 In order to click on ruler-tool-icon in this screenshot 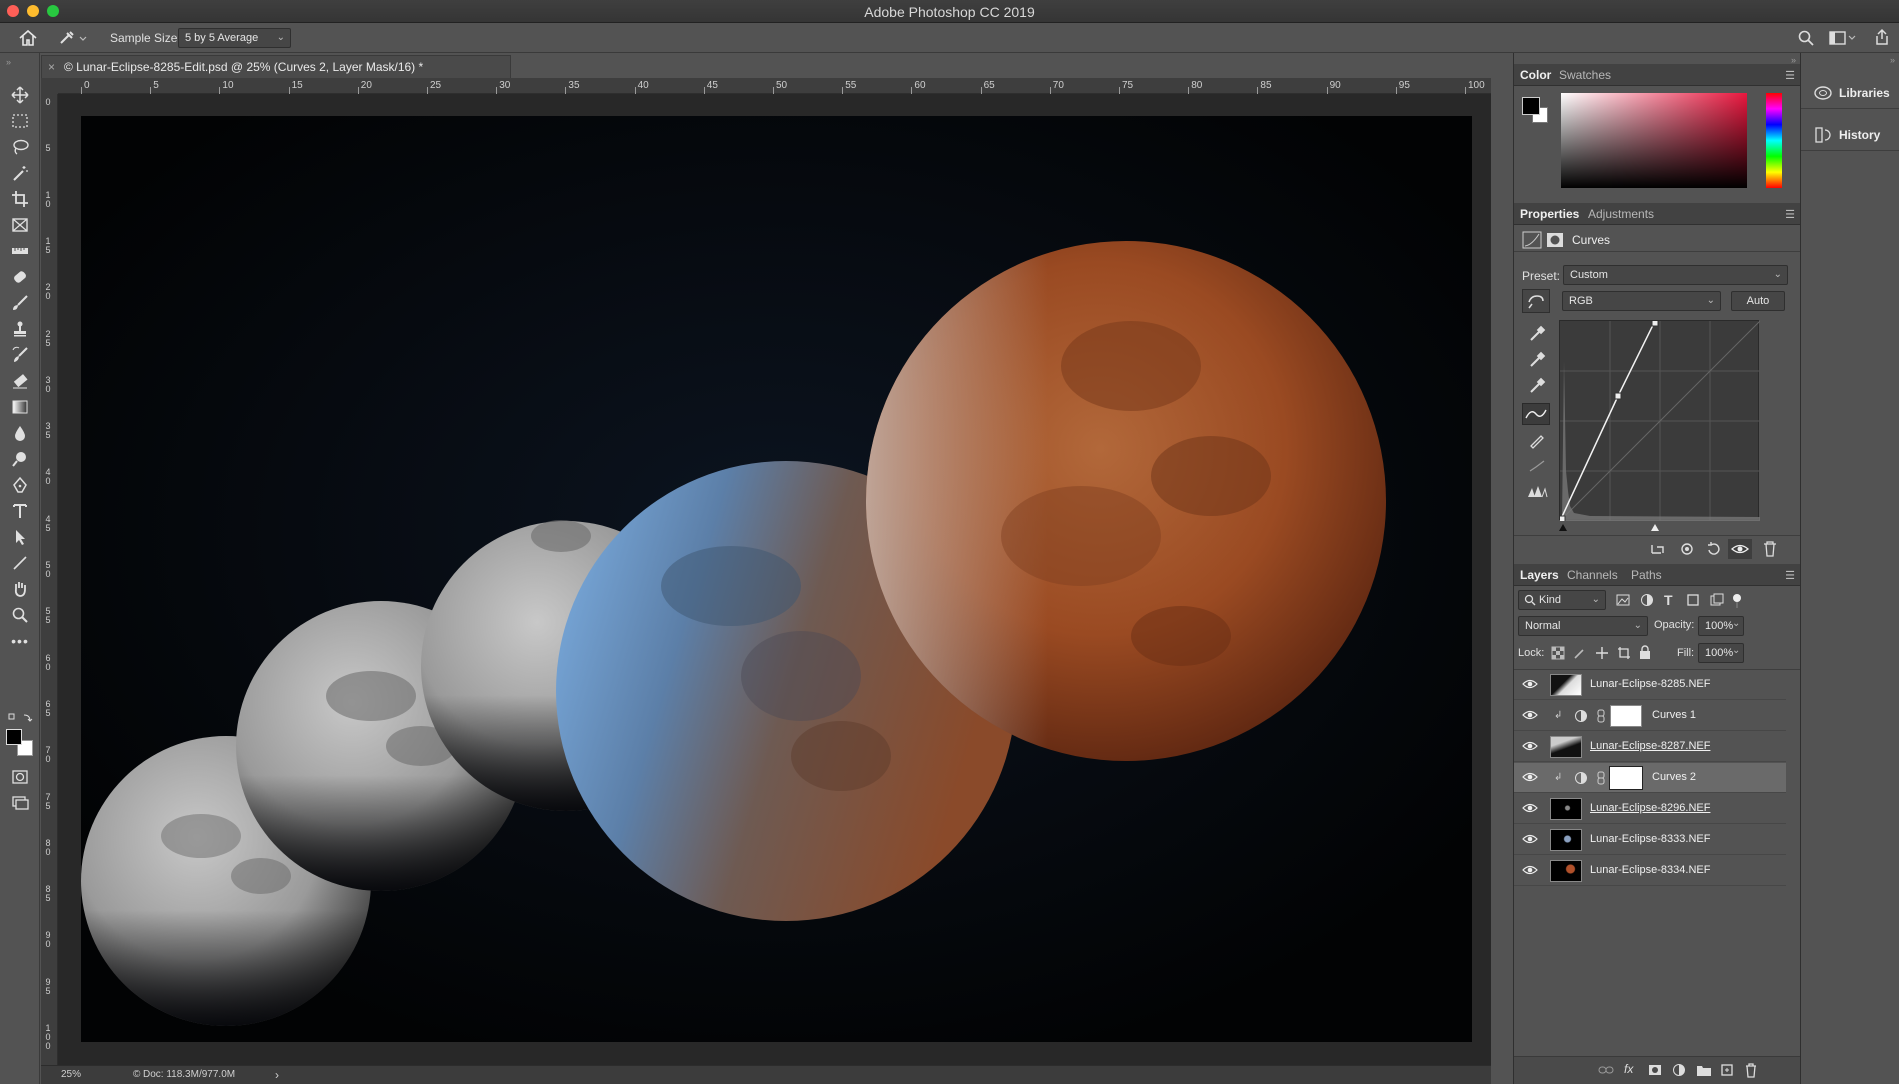, I will do `click(20, 251)`.